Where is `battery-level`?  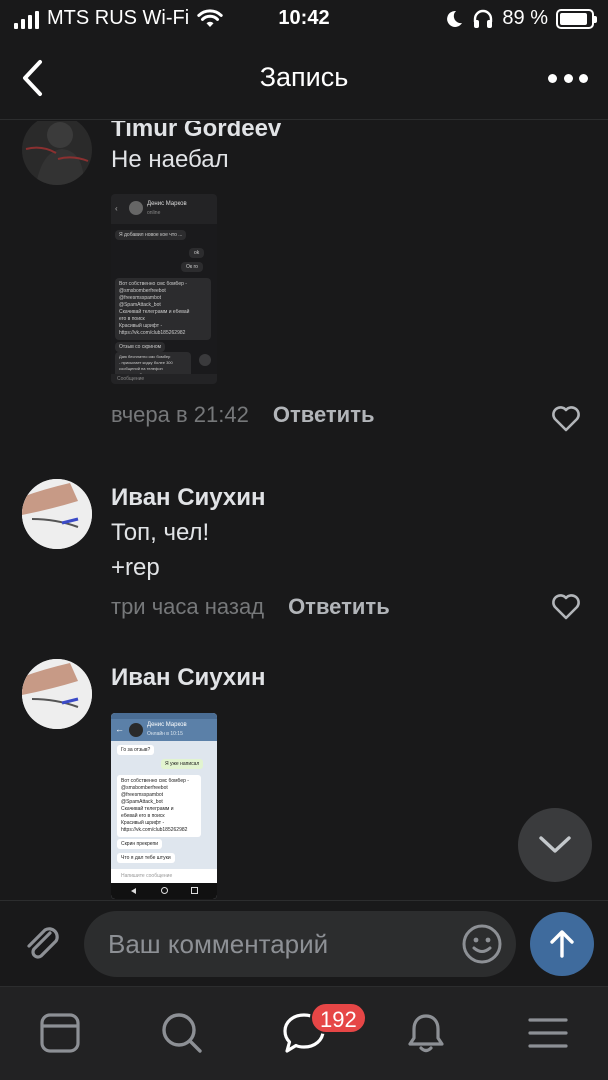
battery-level is located at coordinates (573, 18).